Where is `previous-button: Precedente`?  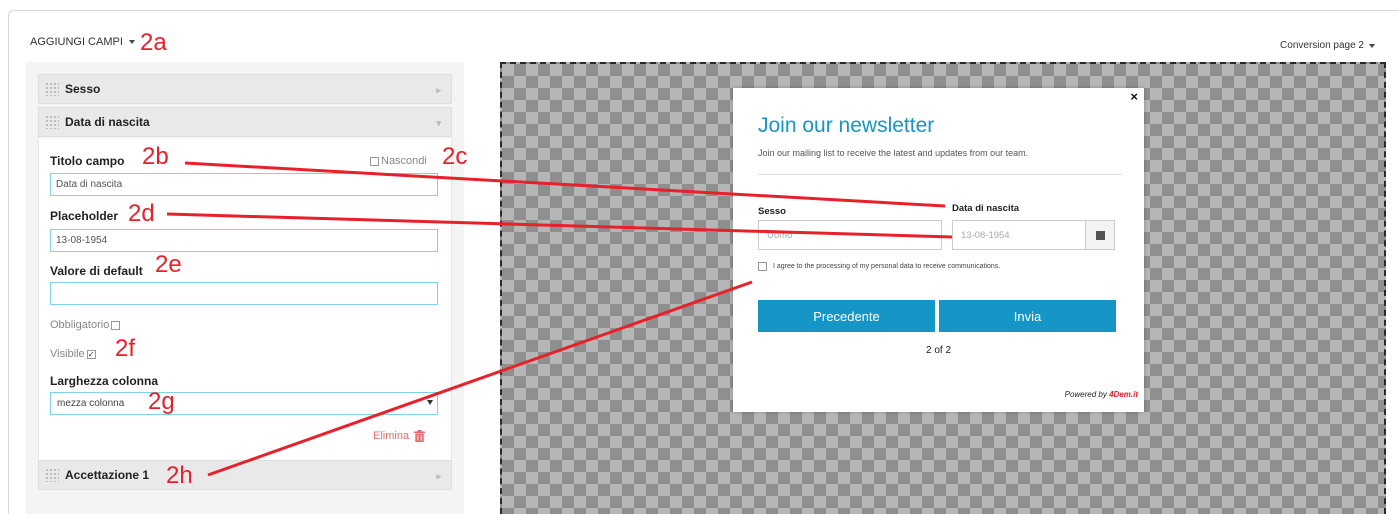
previous-button: Precedente is located at coordinates (846, 316).